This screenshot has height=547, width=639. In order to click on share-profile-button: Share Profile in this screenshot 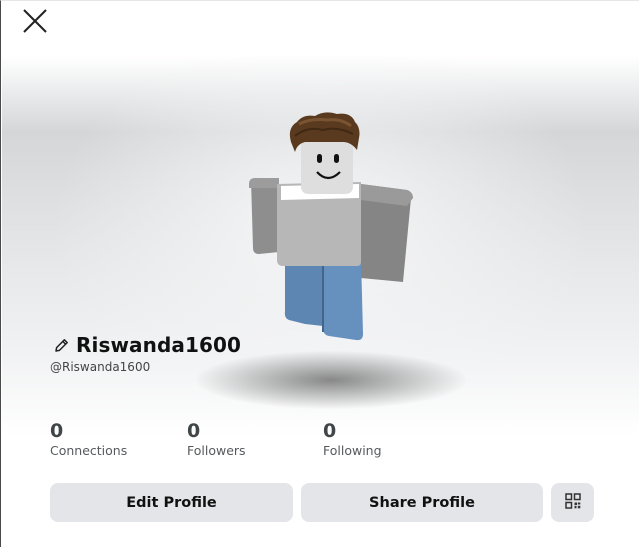, I will do `click(422, 502)`.